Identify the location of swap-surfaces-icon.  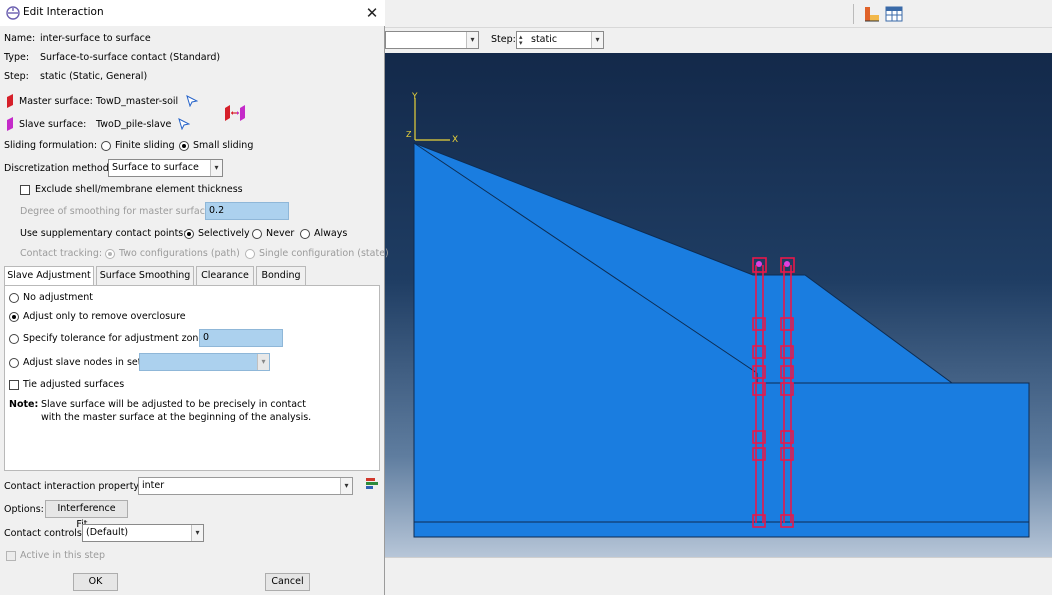
(235, 113).